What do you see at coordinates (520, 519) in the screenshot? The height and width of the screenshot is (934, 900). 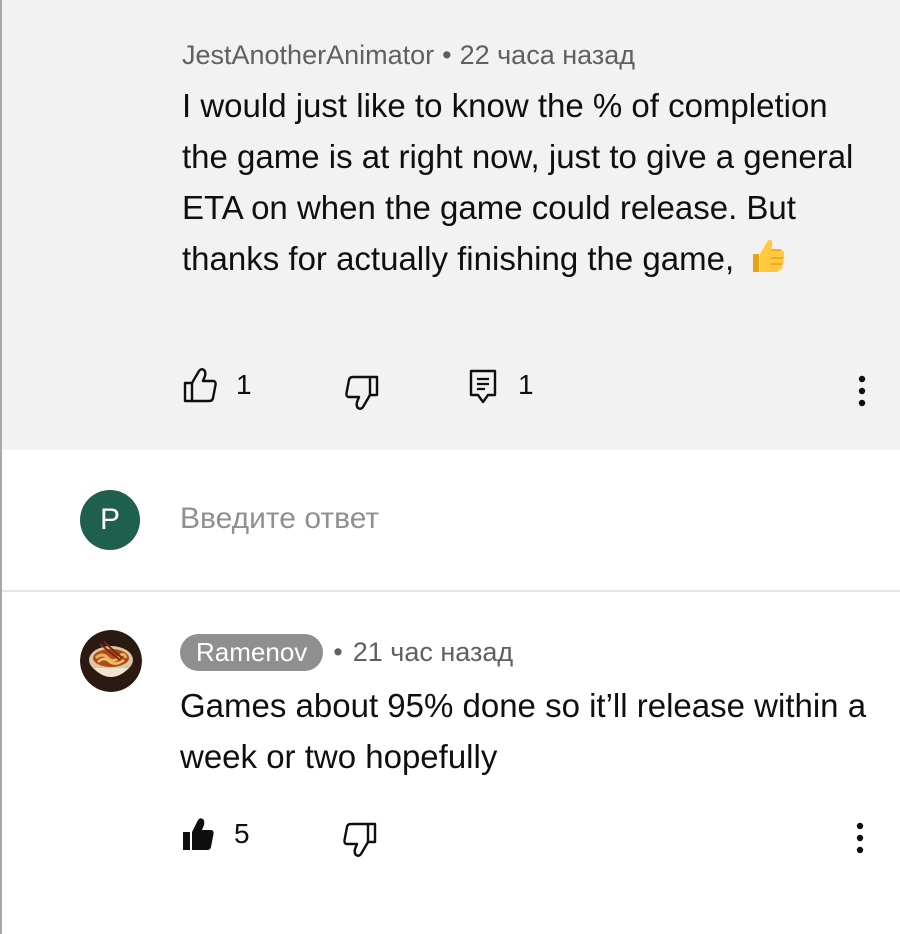 I see `reply-input` at bounding box center [520, 519].